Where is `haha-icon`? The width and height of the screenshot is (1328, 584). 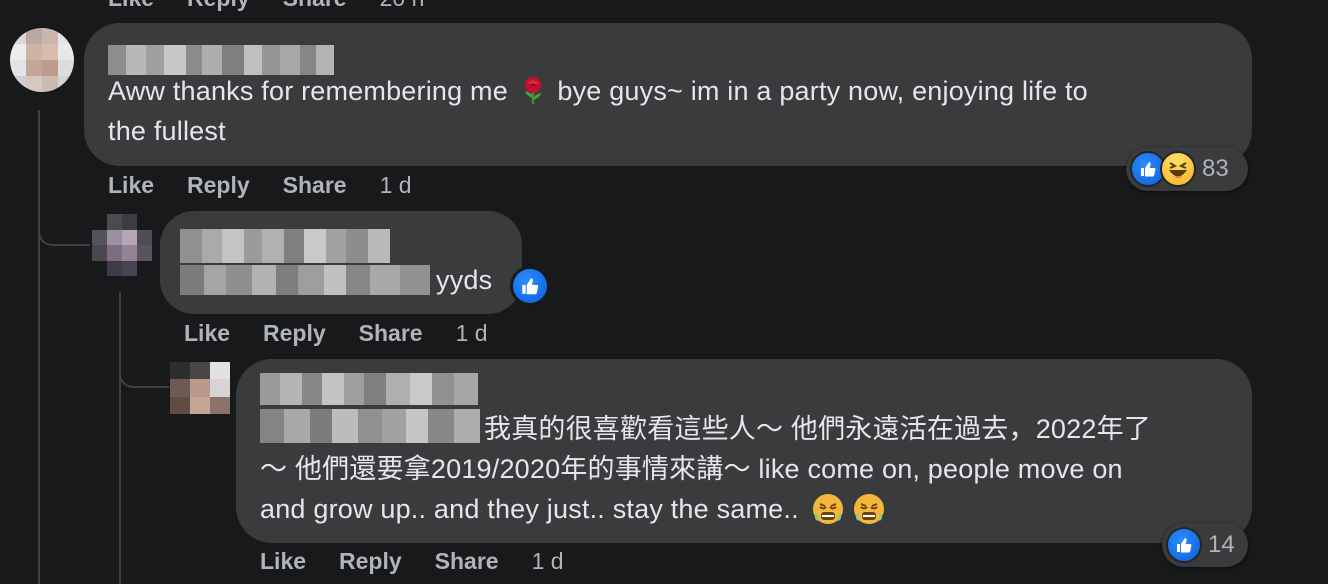
haha-icon is located at coordinates (1178, 169).